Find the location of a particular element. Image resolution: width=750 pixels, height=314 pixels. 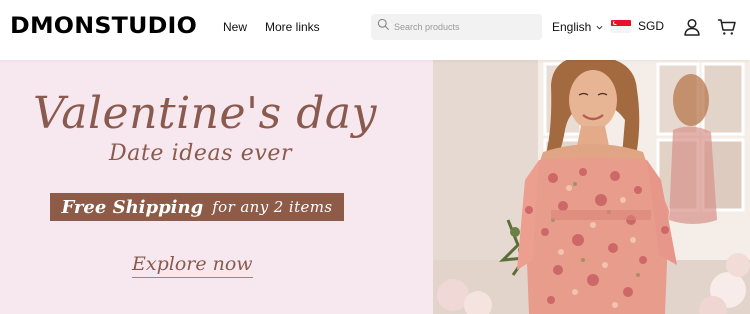

search-icon is located at coordinates (383, 27).